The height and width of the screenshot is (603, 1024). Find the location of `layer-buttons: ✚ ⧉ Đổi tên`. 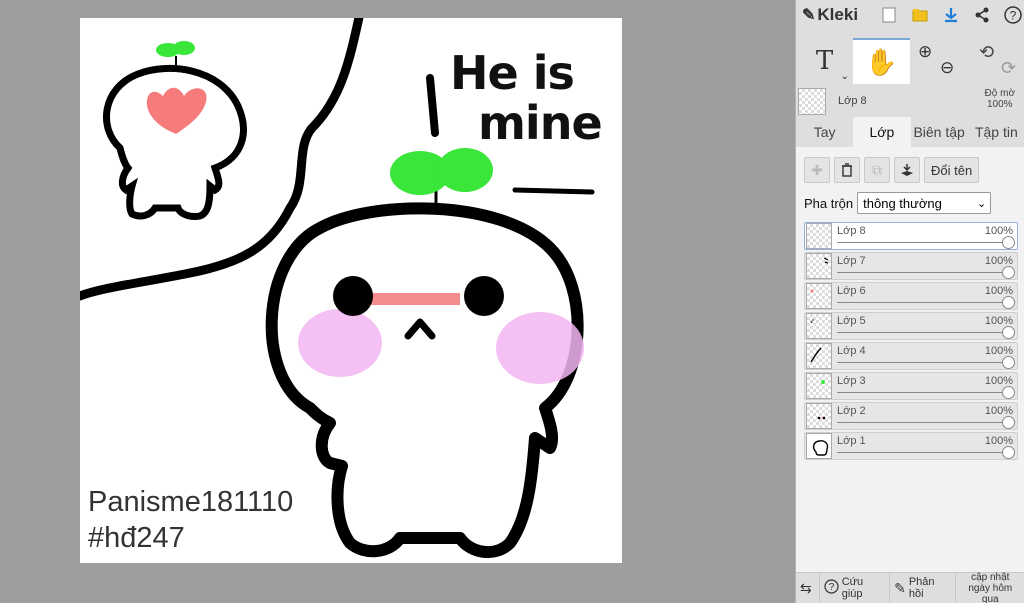

layer-buttons: ✚ ⧉ Đổi tên is located at coordinates (893, 170).